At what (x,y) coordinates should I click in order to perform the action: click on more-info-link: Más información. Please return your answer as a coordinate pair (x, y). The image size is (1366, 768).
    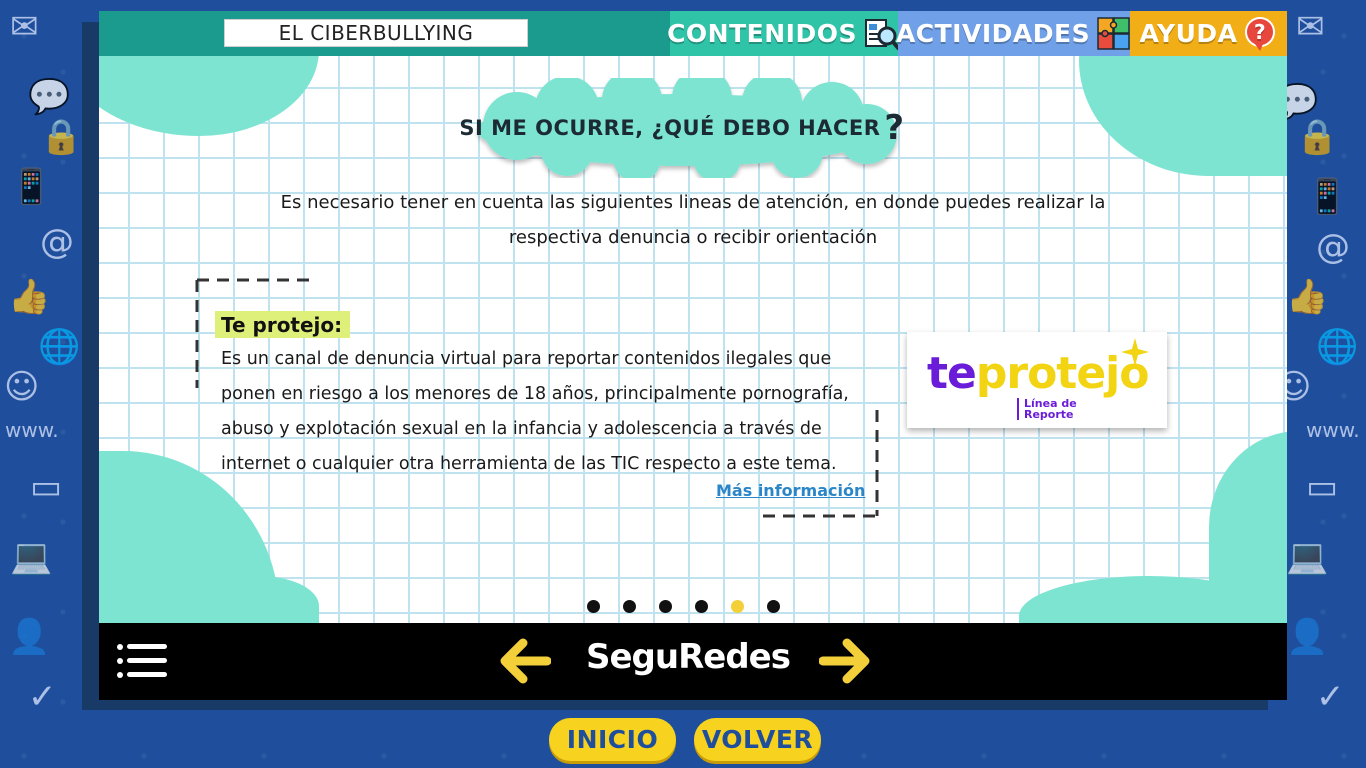
    Looking at the image, I should click on (790, 490).